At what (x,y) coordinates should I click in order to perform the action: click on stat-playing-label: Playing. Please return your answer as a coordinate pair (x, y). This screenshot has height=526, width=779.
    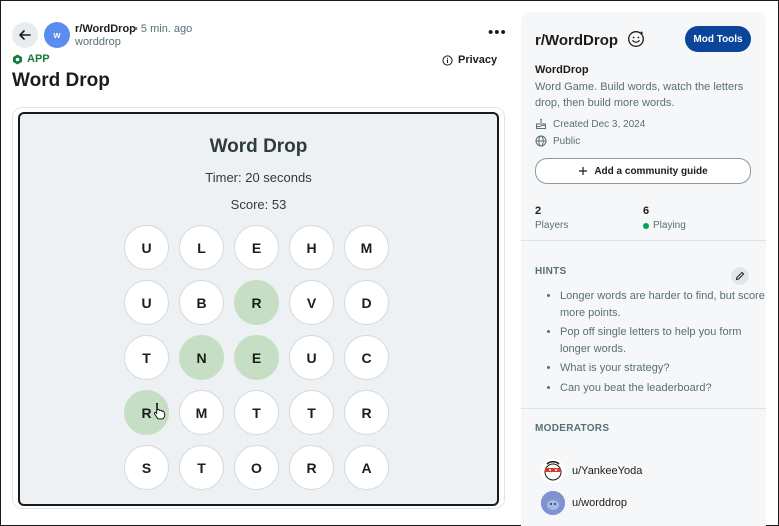
    Looking at the image, I should click on (664, 225).